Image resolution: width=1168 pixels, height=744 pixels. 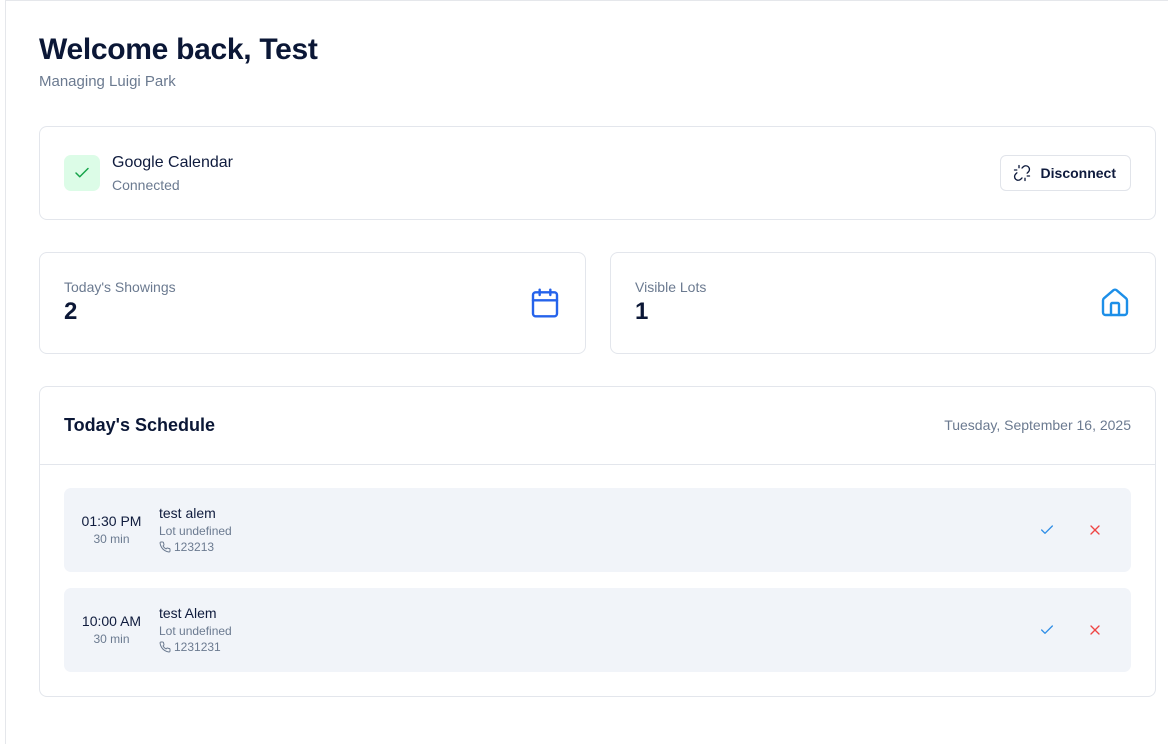 What do you see at coordinates (194, 547) in the screenshot?
I see `phone-number: 123213` at bounding box center [194, 547].